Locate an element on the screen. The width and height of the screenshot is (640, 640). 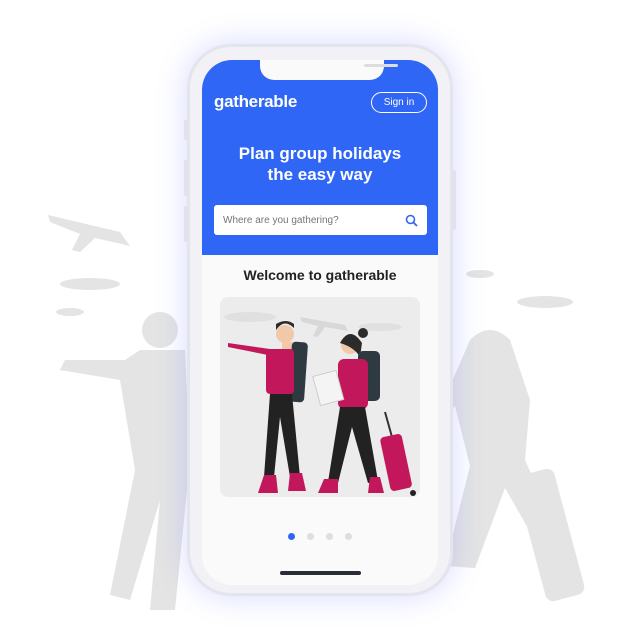
hero-title-line1: Plan group holidays is located at coordinates (320, 153).